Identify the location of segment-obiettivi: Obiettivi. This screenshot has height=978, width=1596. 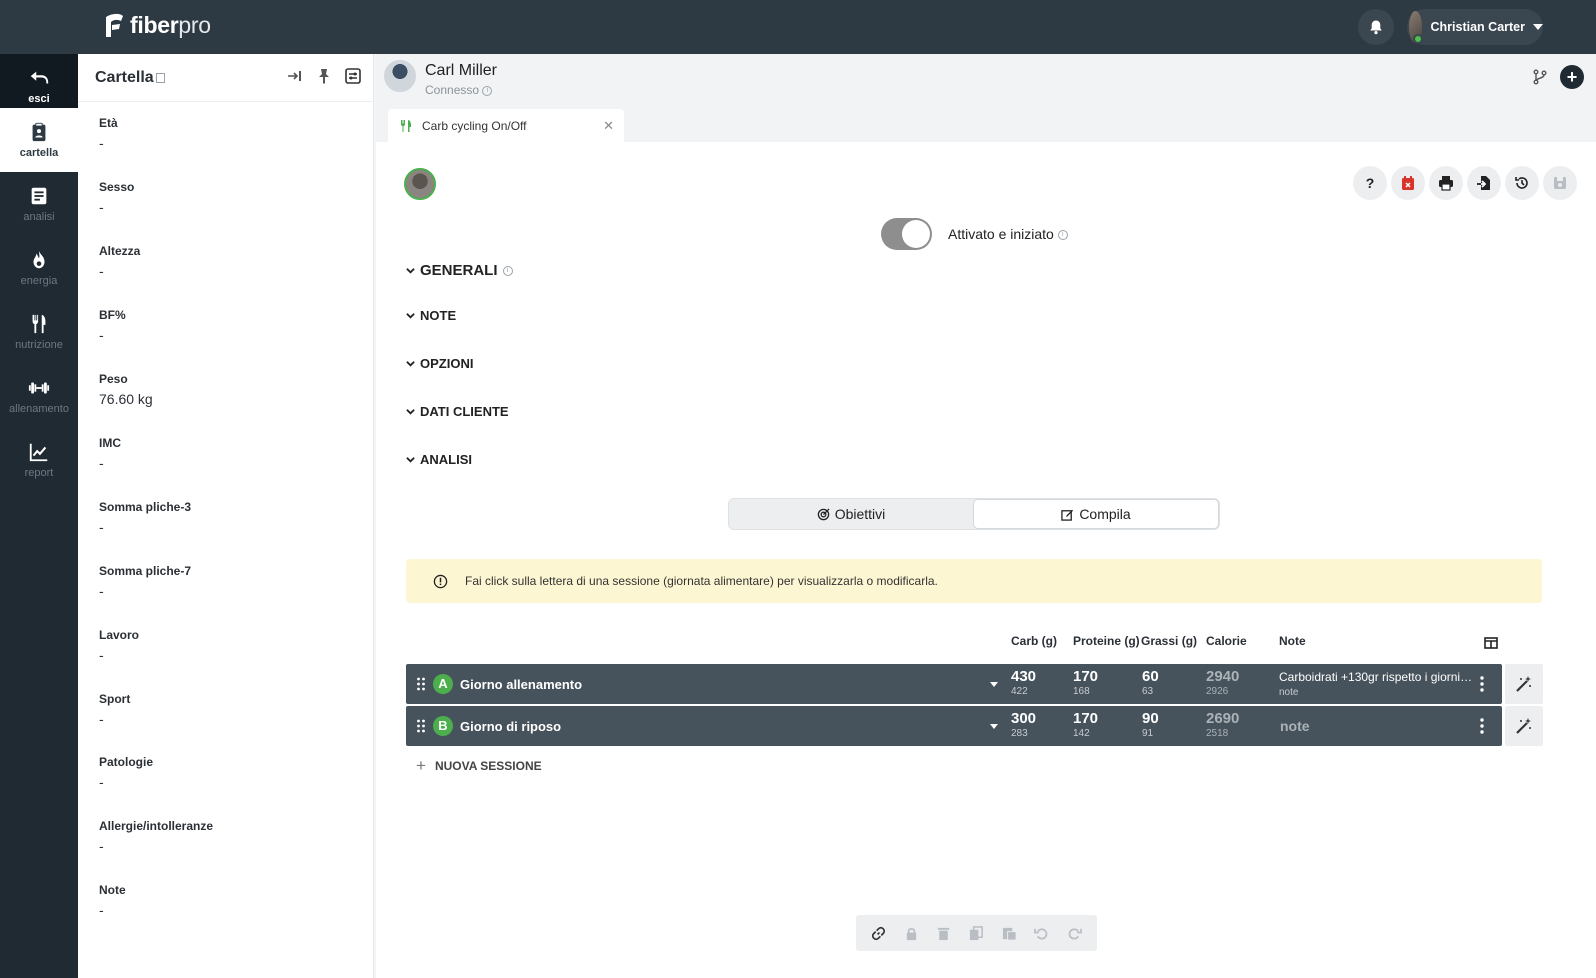
(851, 514).